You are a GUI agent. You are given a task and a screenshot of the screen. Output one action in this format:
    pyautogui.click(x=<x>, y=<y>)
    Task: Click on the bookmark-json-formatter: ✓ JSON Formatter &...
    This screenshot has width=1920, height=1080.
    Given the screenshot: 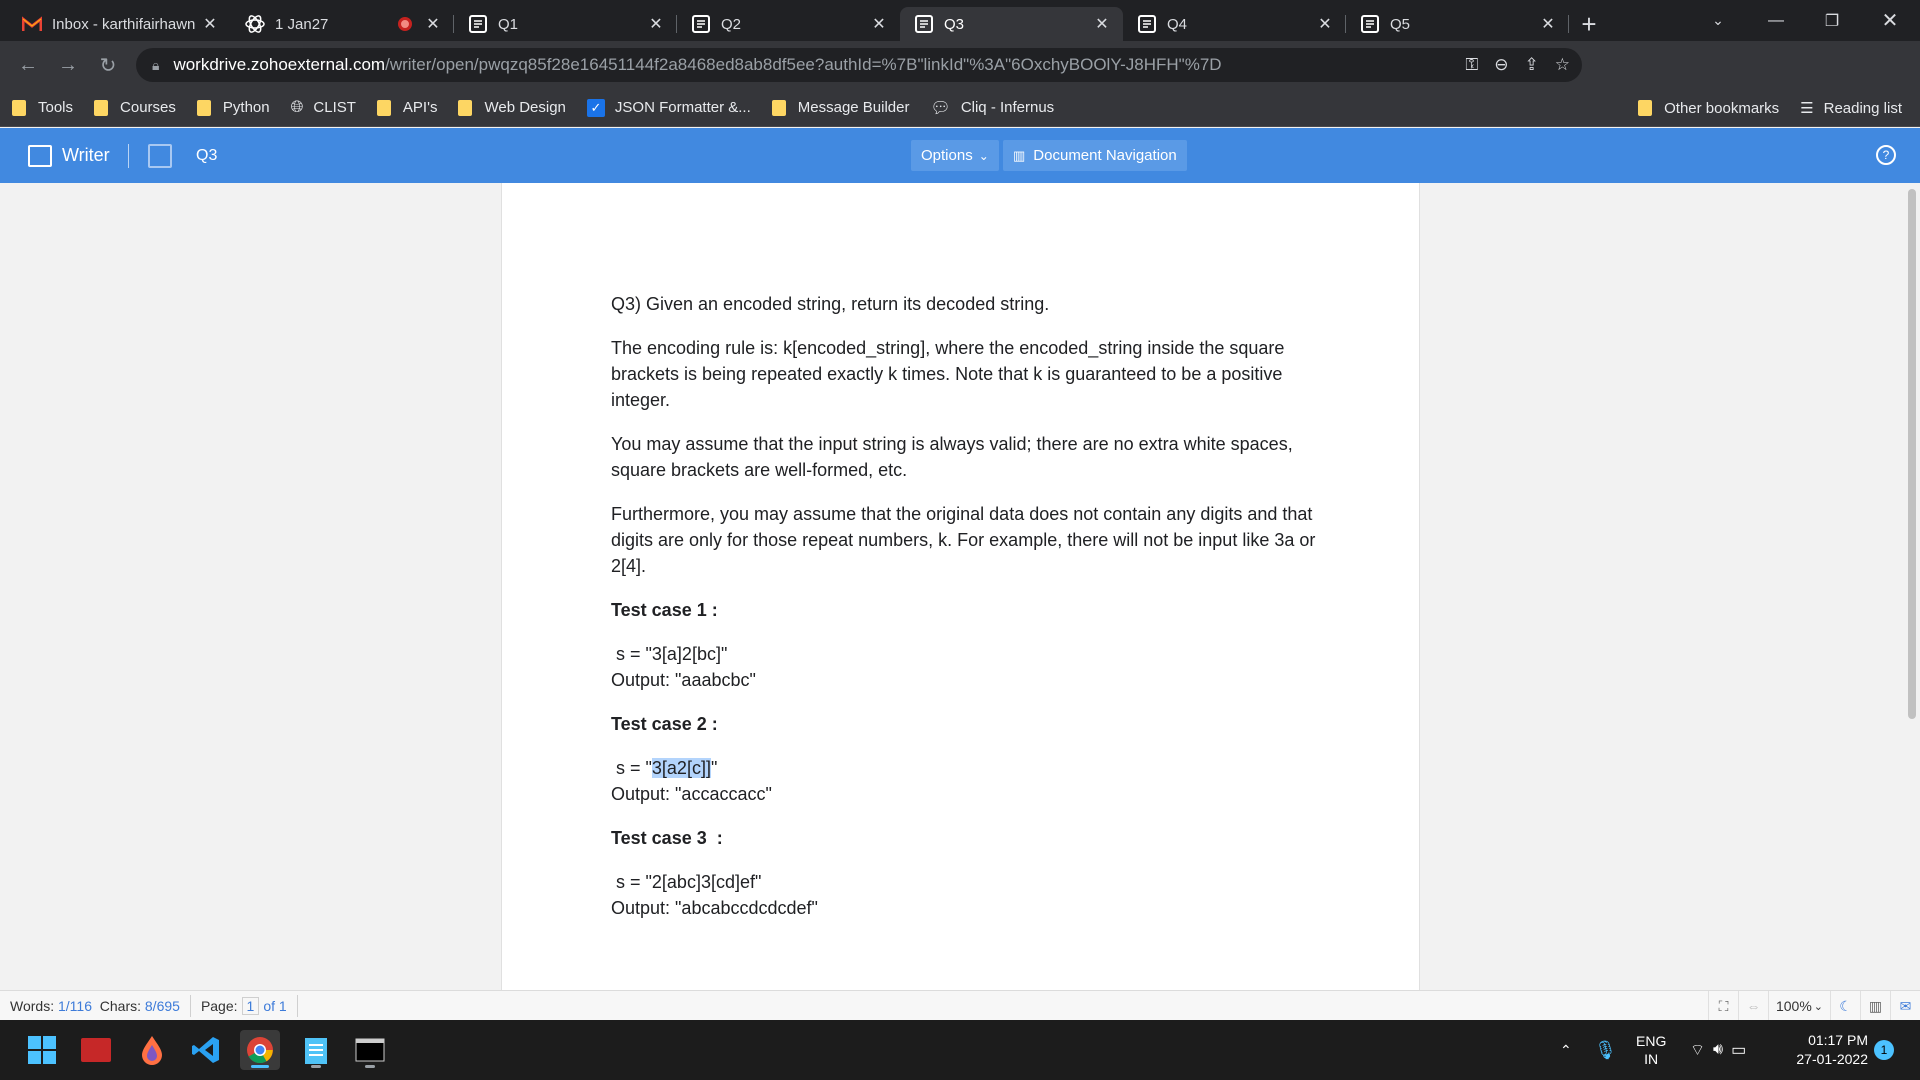 What is the action you would take?
    pyautogui.click(x=668, y=107)
    